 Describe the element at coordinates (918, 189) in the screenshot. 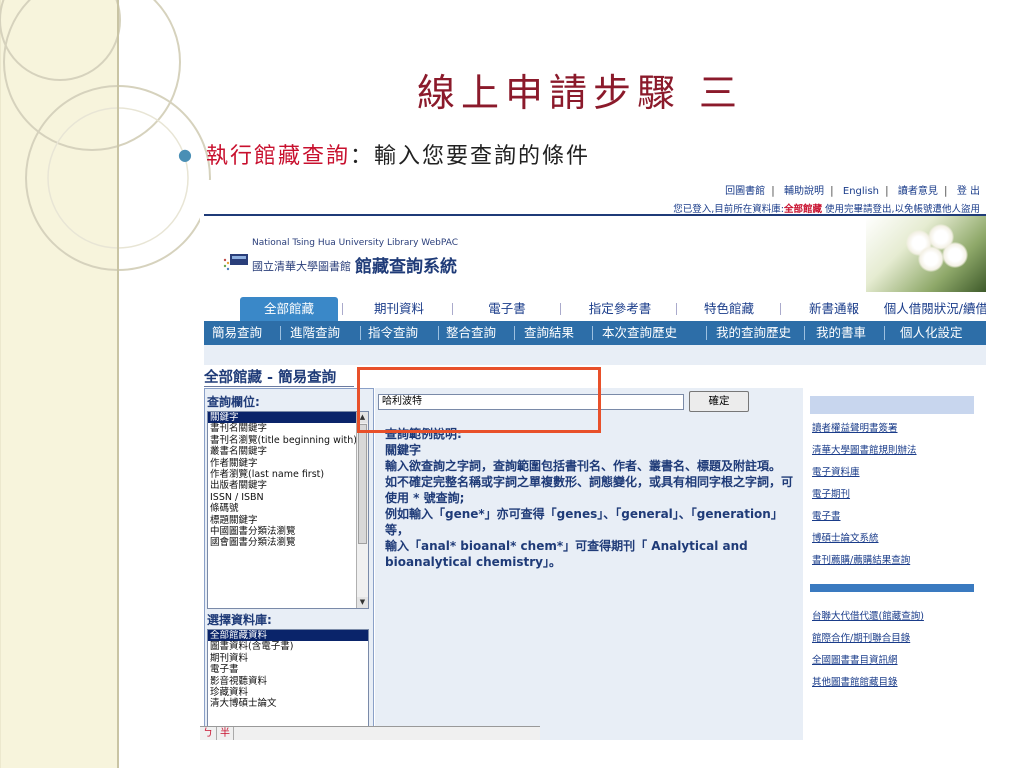

I see `link-feedback: 讀者意見` at that location.